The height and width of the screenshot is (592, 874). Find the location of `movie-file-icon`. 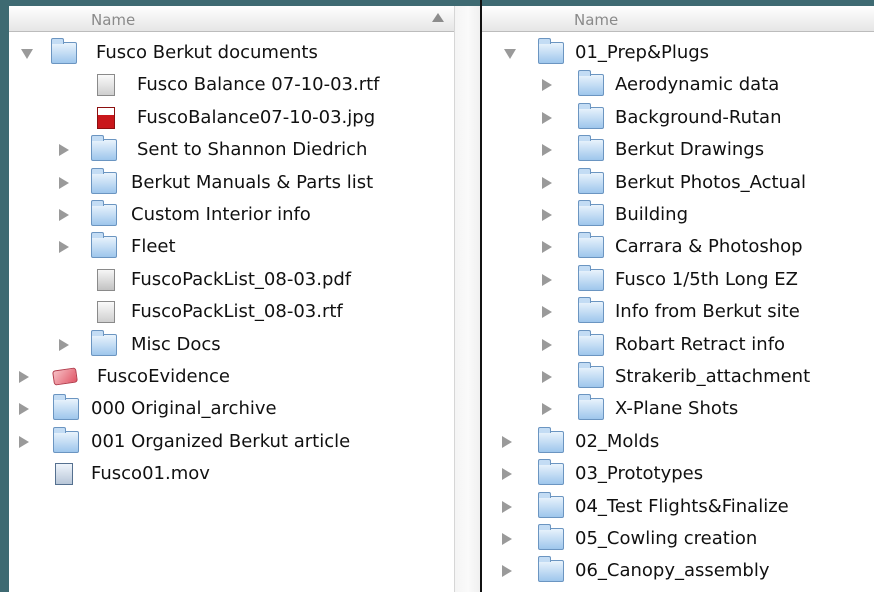

movie-file-icon is located at coordinates (64, 474).